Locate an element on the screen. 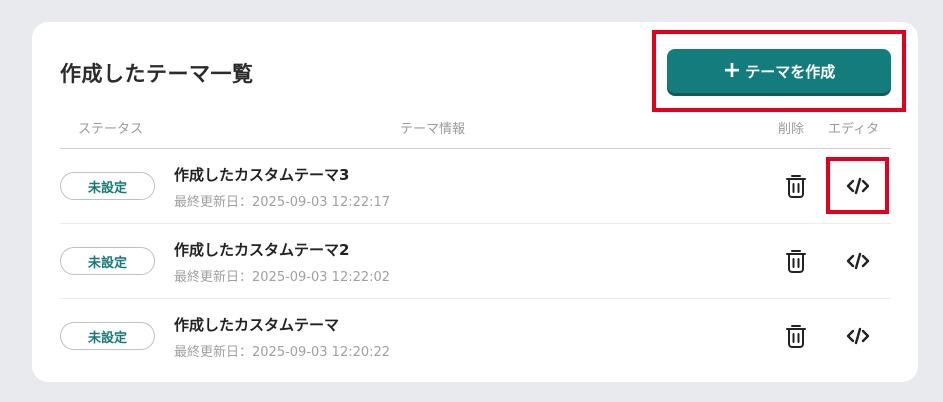  theme-name: 作成したカスタムテーマ2 is located at coordinates (262, 250).